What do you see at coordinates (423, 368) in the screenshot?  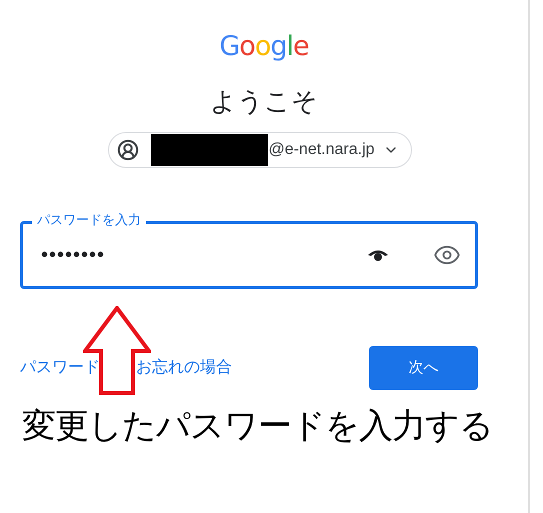 I see `next-button: 次へ` at bounding box center [423, 368].